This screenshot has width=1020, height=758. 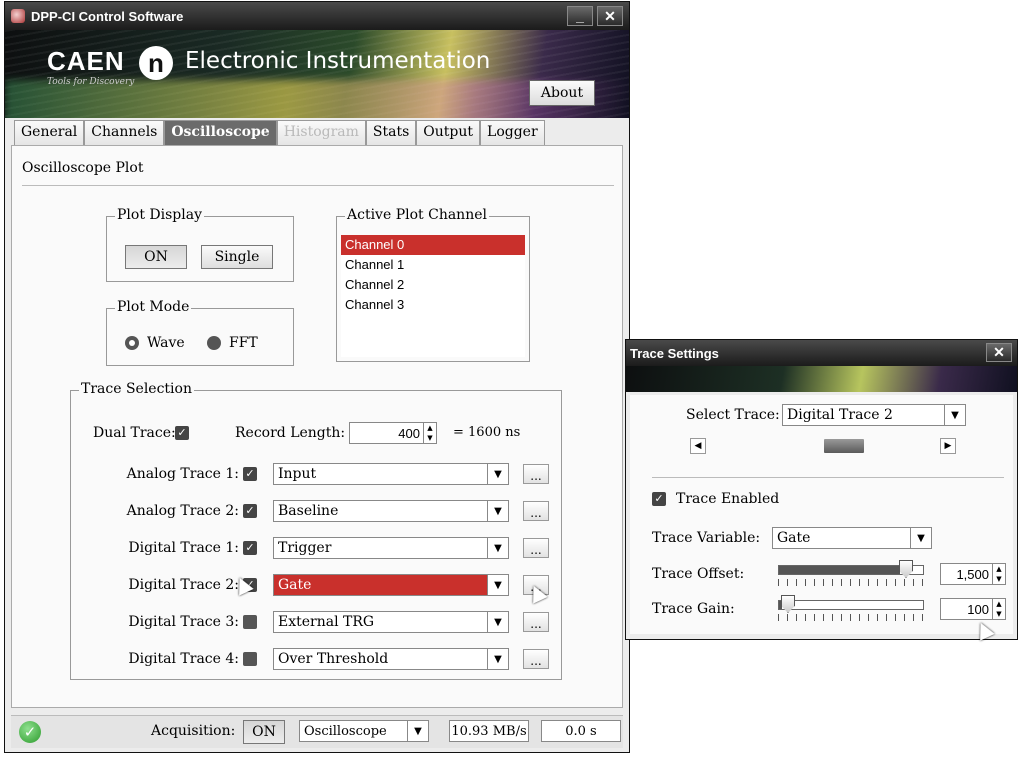 What do you see at coordinates (417, 215) in the screenshot?
I see `active-plot-channel-title: Active Plot Channel` at bounding box center [417, 215].